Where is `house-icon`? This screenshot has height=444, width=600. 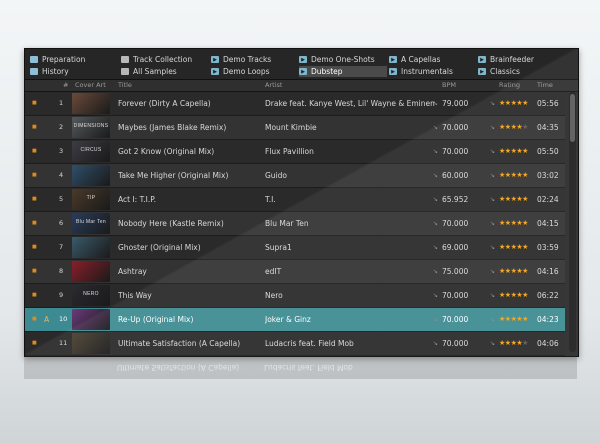 house-icon is located at coordinates (34, 59).